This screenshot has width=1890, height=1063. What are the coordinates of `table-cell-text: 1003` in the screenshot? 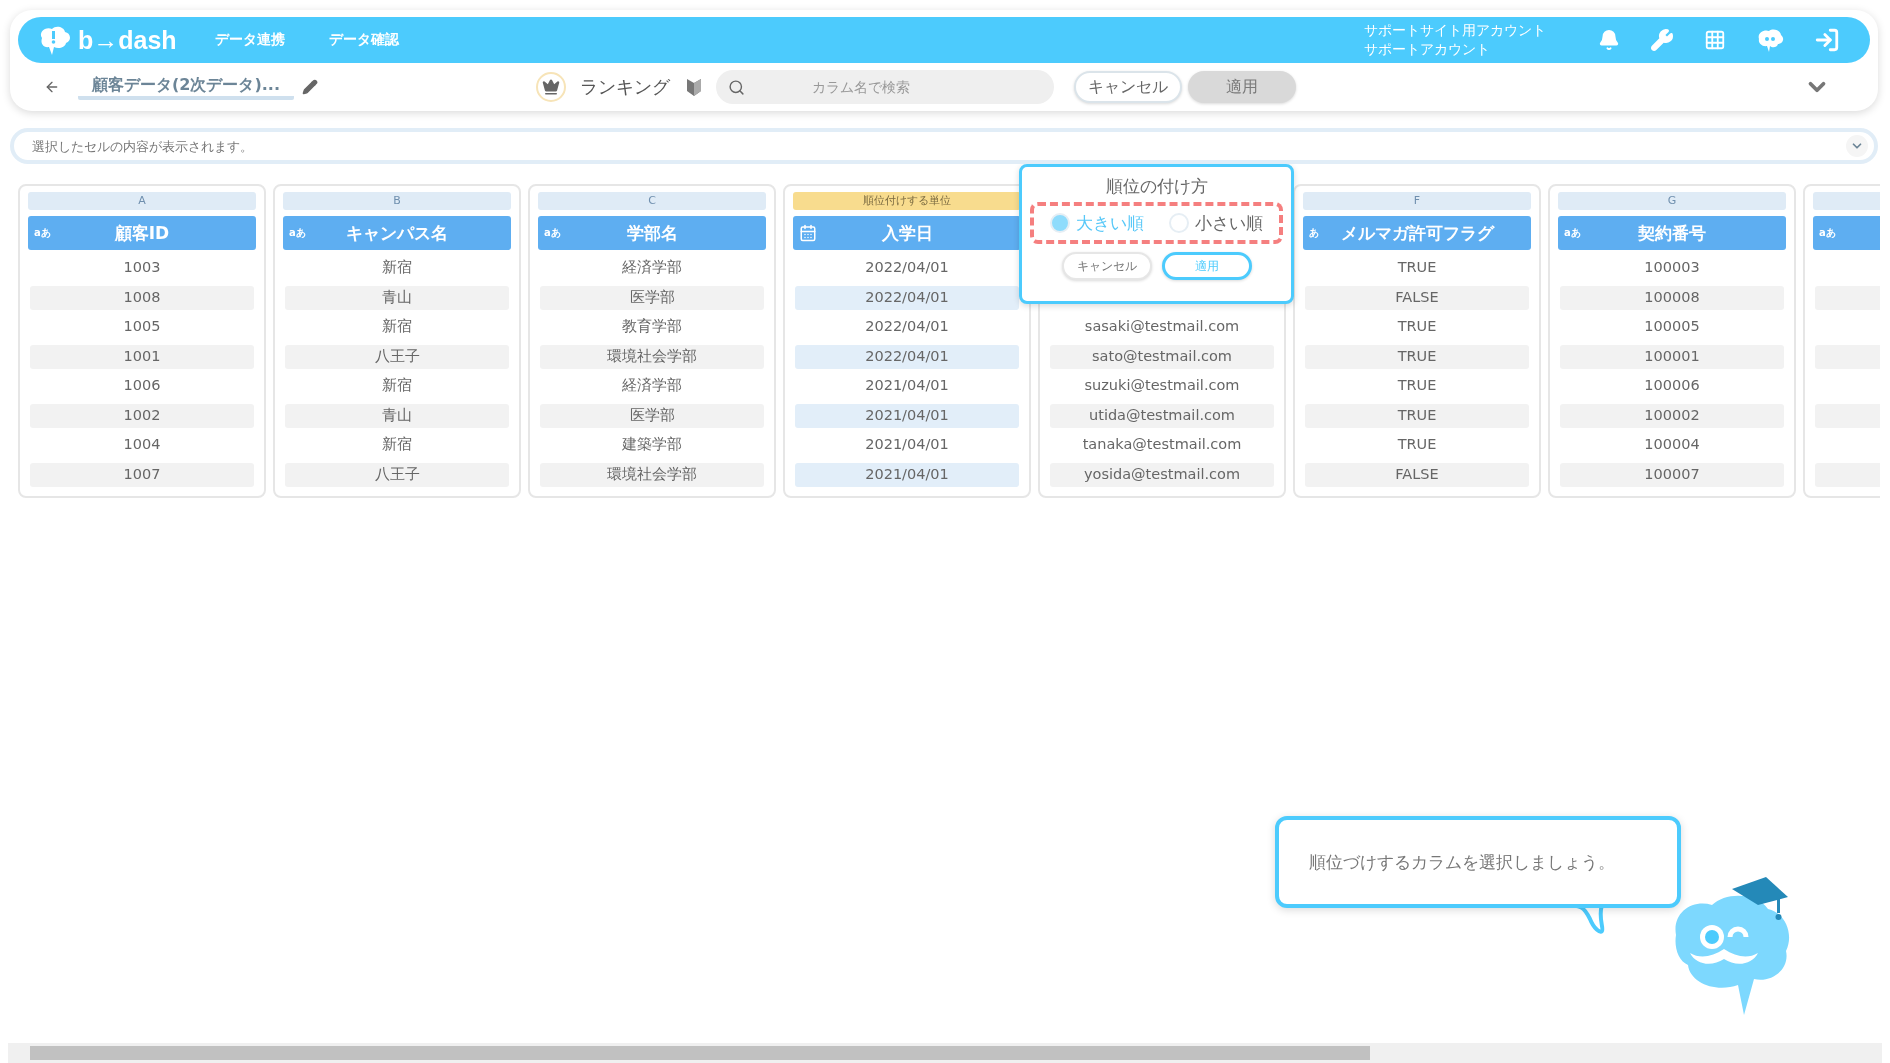 It's located at (142, 267).